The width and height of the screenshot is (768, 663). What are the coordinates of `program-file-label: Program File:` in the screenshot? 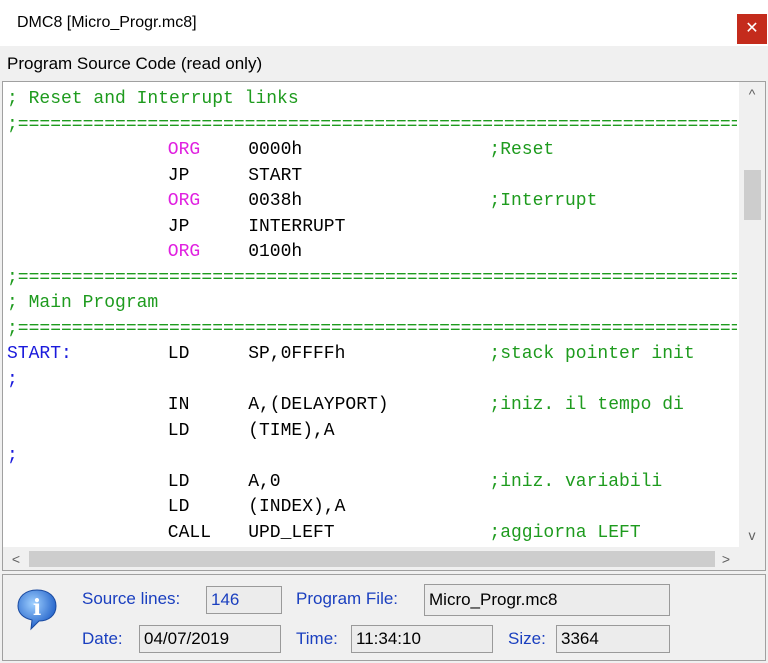 It's located at (347, 598).